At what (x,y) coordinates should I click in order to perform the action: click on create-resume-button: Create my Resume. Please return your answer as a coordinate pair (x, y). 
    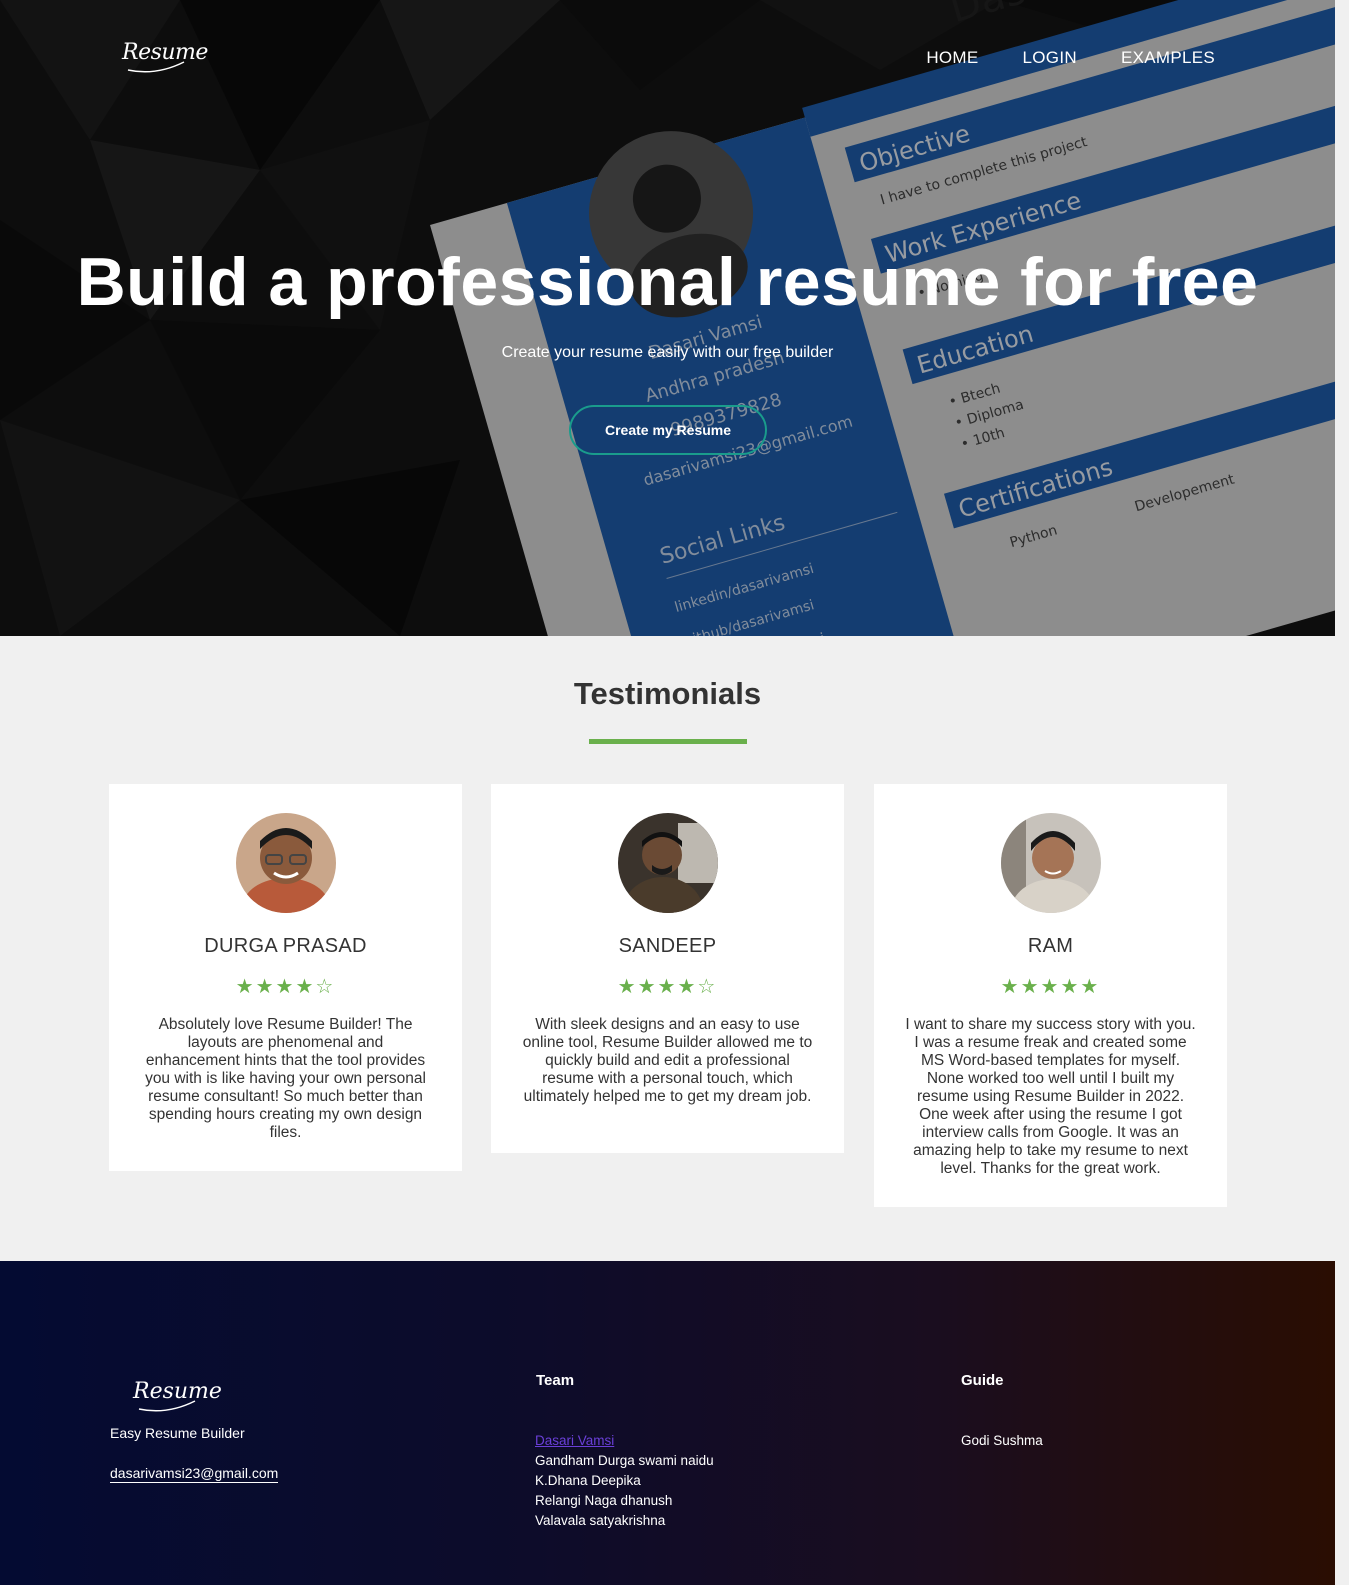
    Looking at the image, I should click on (668, 430).